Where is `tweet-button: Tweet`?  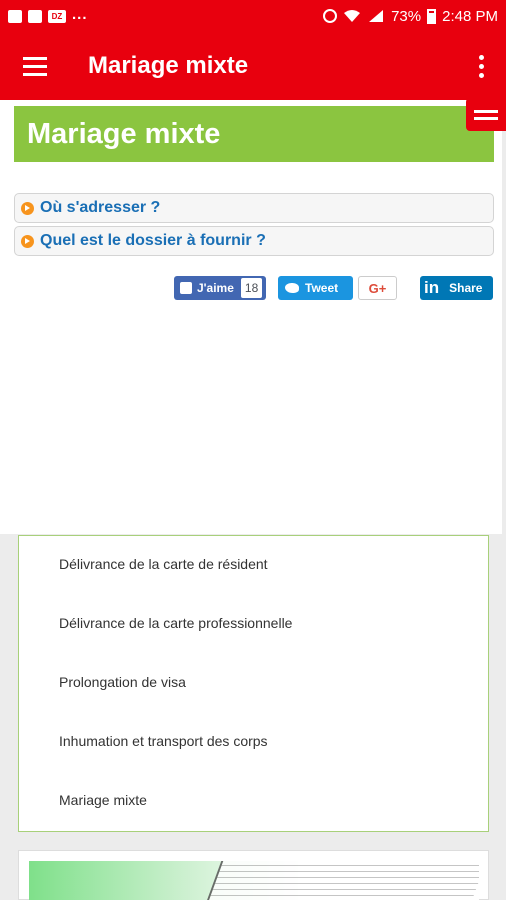
tweet-button: Tweet is located at coordinates (315, 288).